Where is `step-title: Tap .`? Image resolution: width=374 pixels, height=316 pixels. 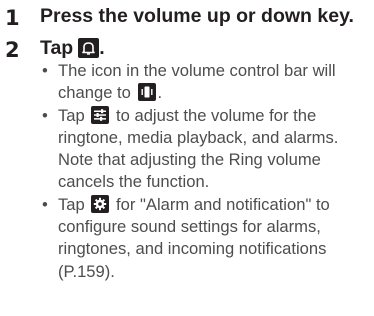 step-title: Tap . is located at coordinates (72, 48).